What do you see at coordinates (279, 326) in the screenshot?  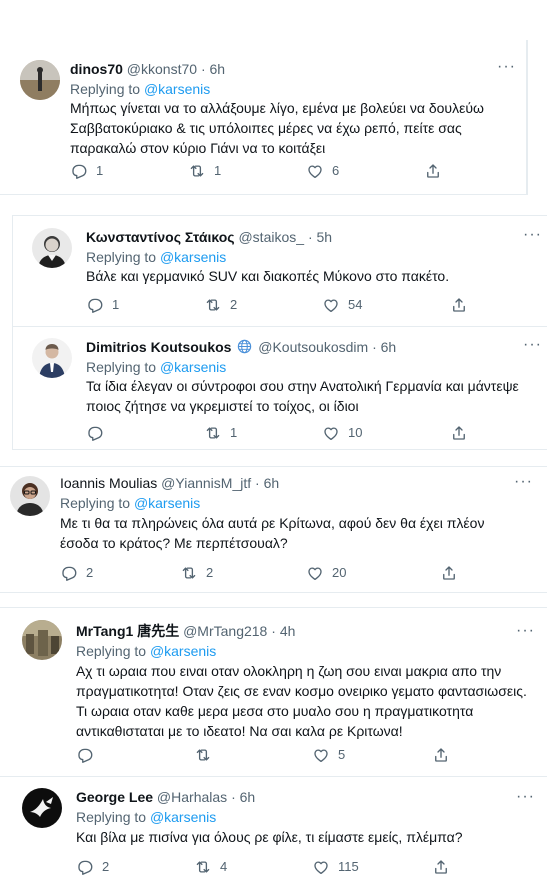 I see `tweet-separator` at bounding box center [279, 326].